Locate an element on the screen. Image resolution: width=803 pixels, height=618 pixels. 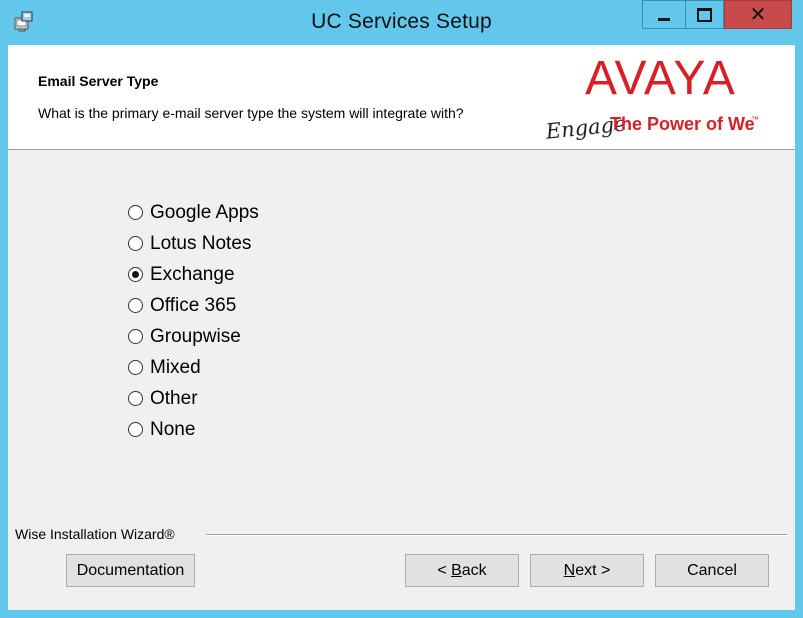
documentation-button: Documentation is located at coordinates (130, 570).